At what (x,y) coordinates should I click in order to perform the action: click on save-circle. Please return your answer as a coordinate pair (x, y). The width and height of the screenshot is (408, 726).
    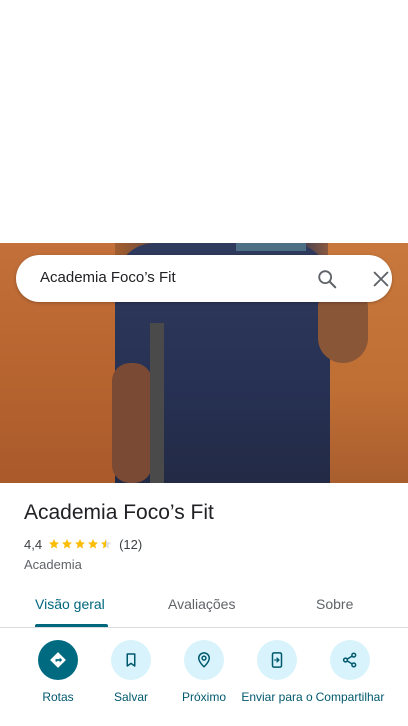
    Looking at the image, I should click on (131, 660).